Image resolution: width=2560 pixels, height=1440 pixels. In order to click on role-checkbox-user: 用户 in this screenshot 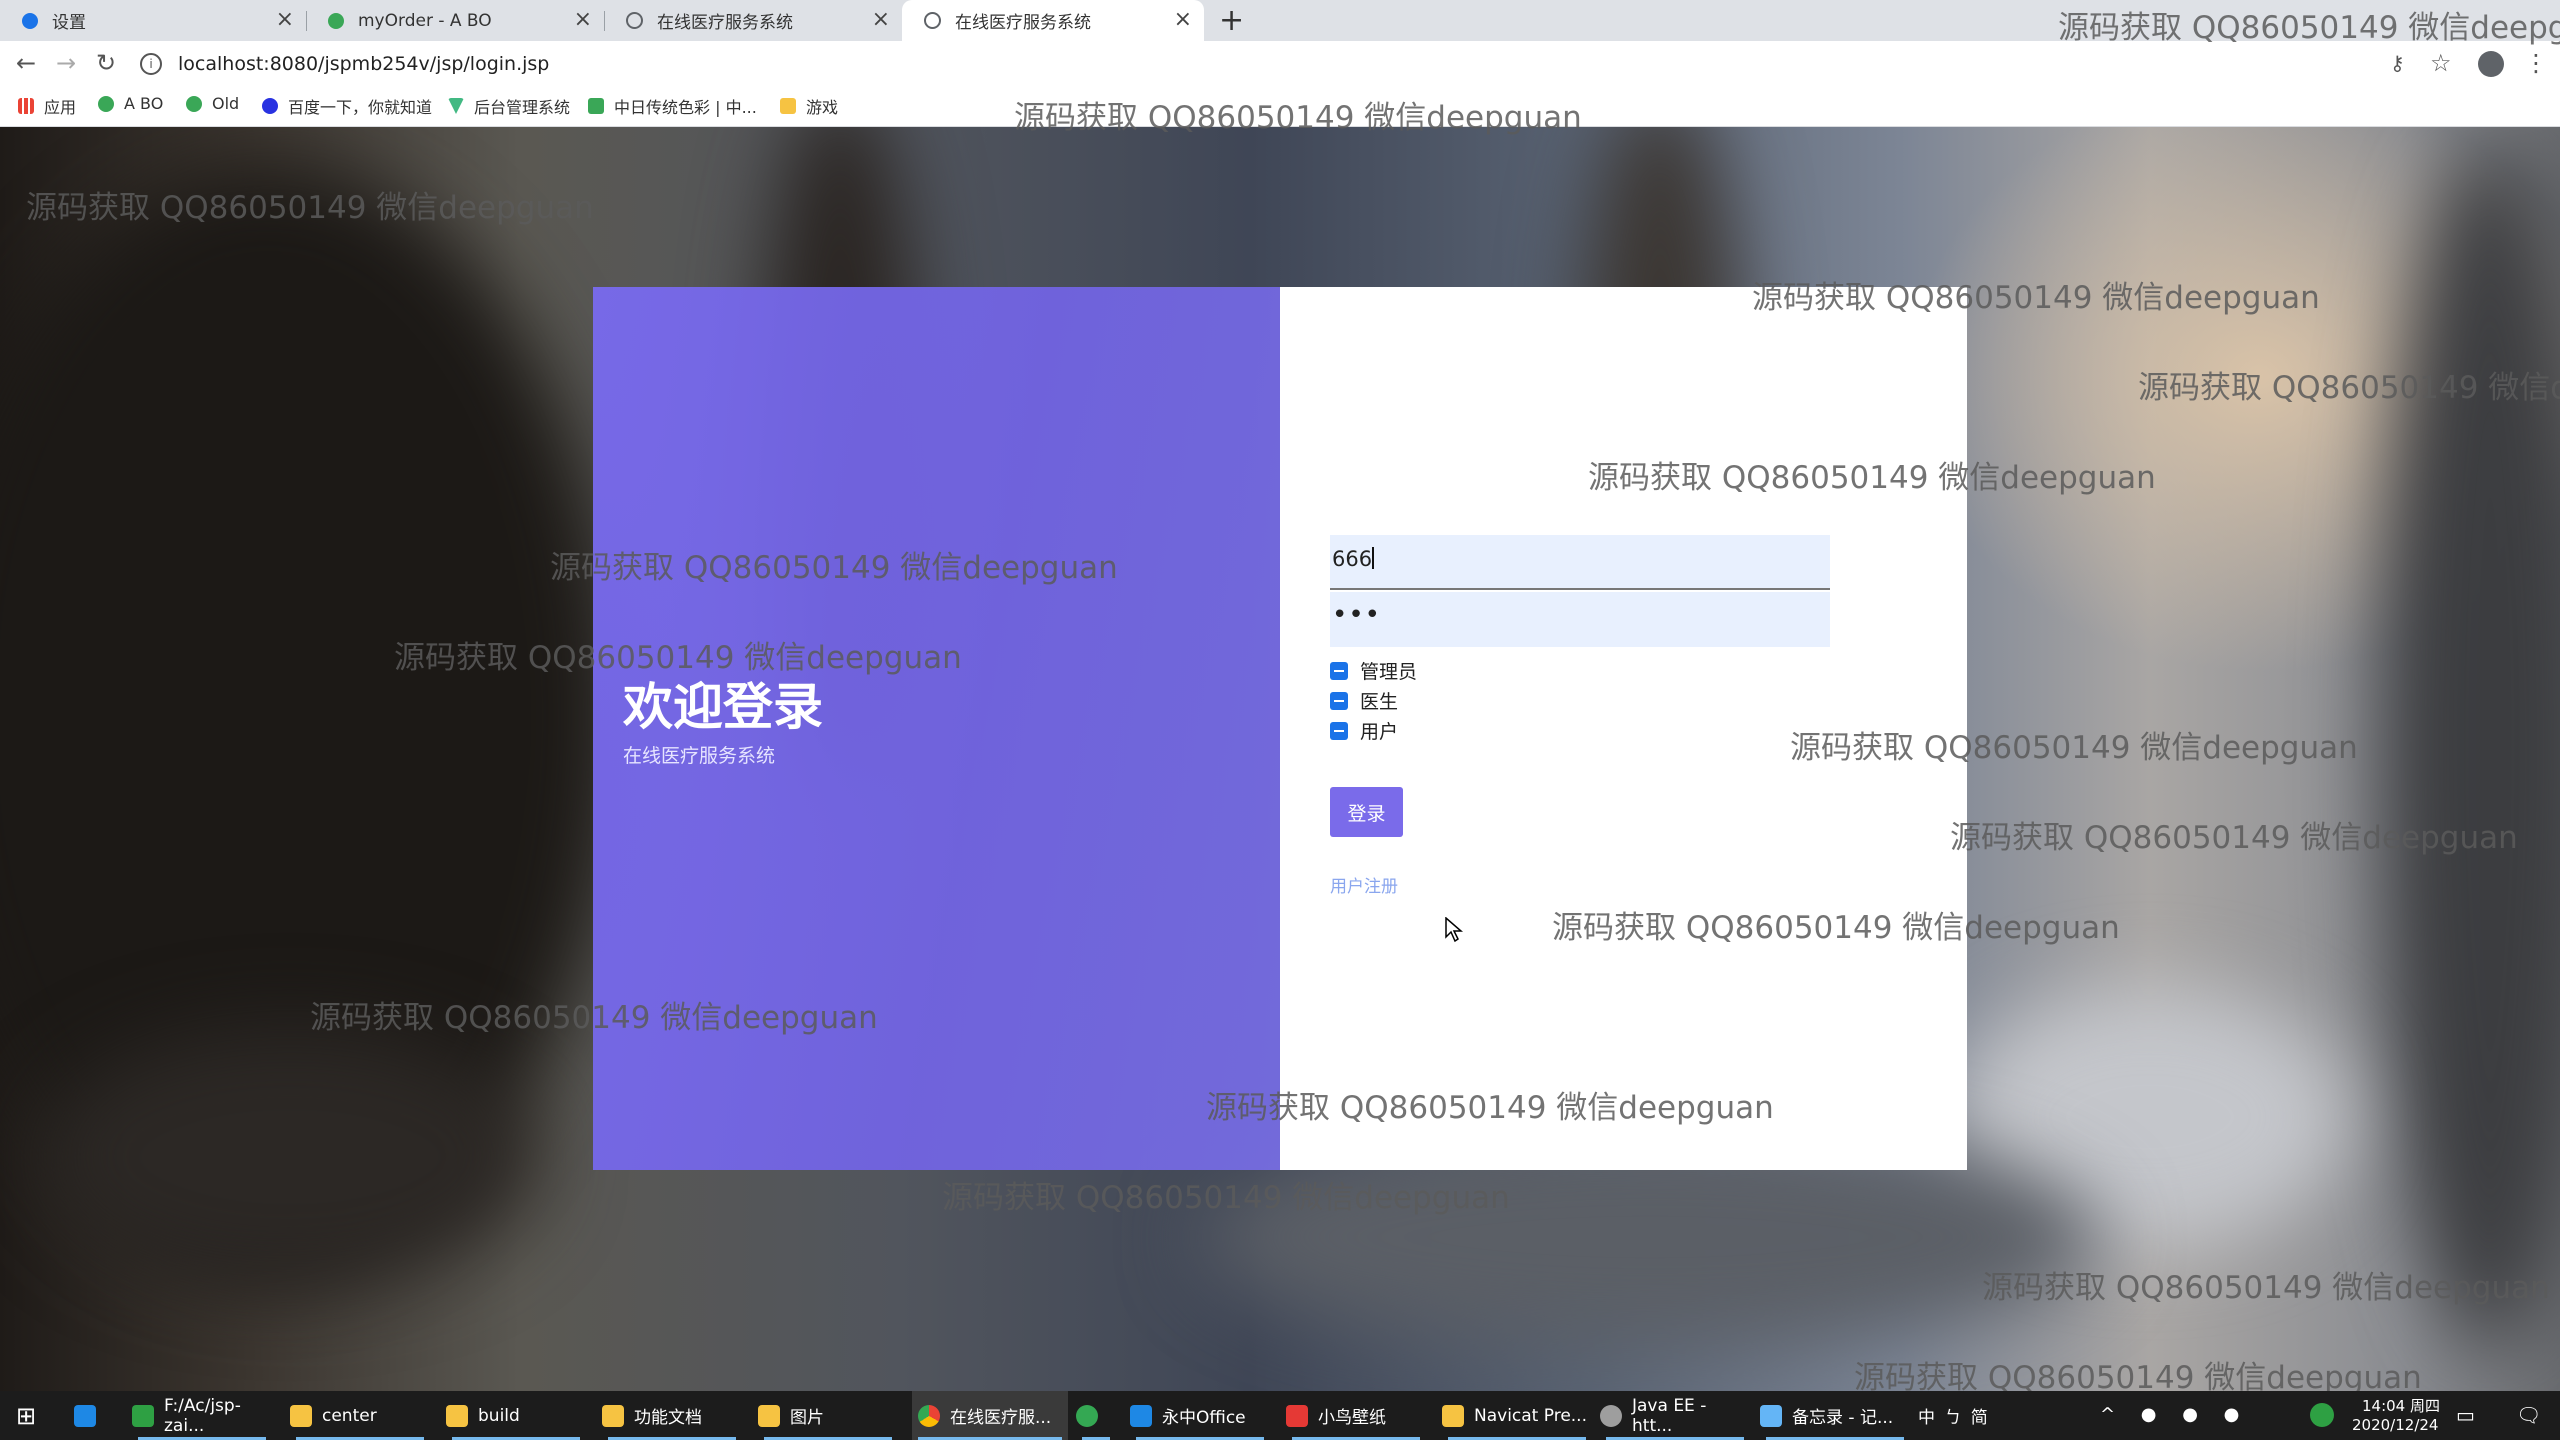, I will do `click(1364, 730)`.